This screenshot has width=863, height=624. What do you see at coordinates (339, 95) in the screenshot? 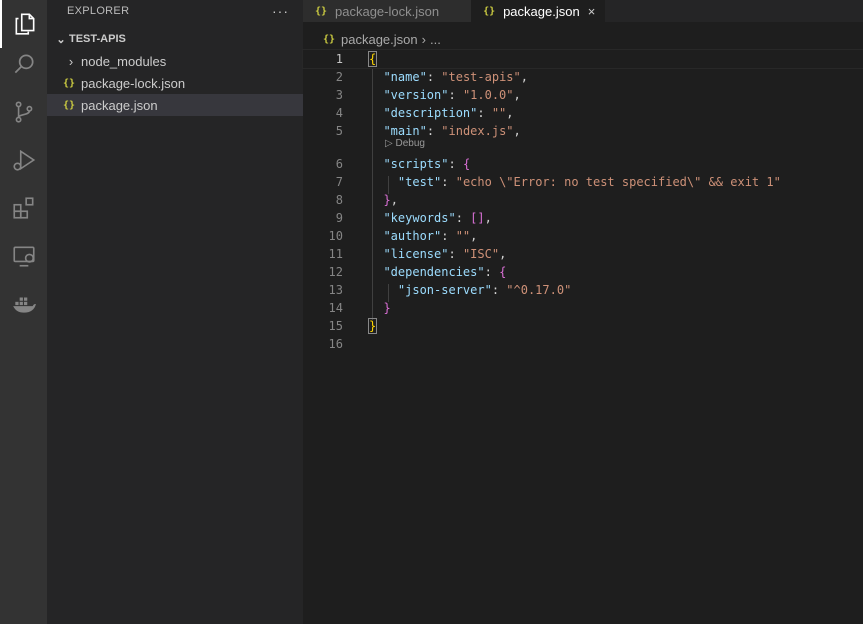
I see `line-number: 3` at bounding box center [339, 95].